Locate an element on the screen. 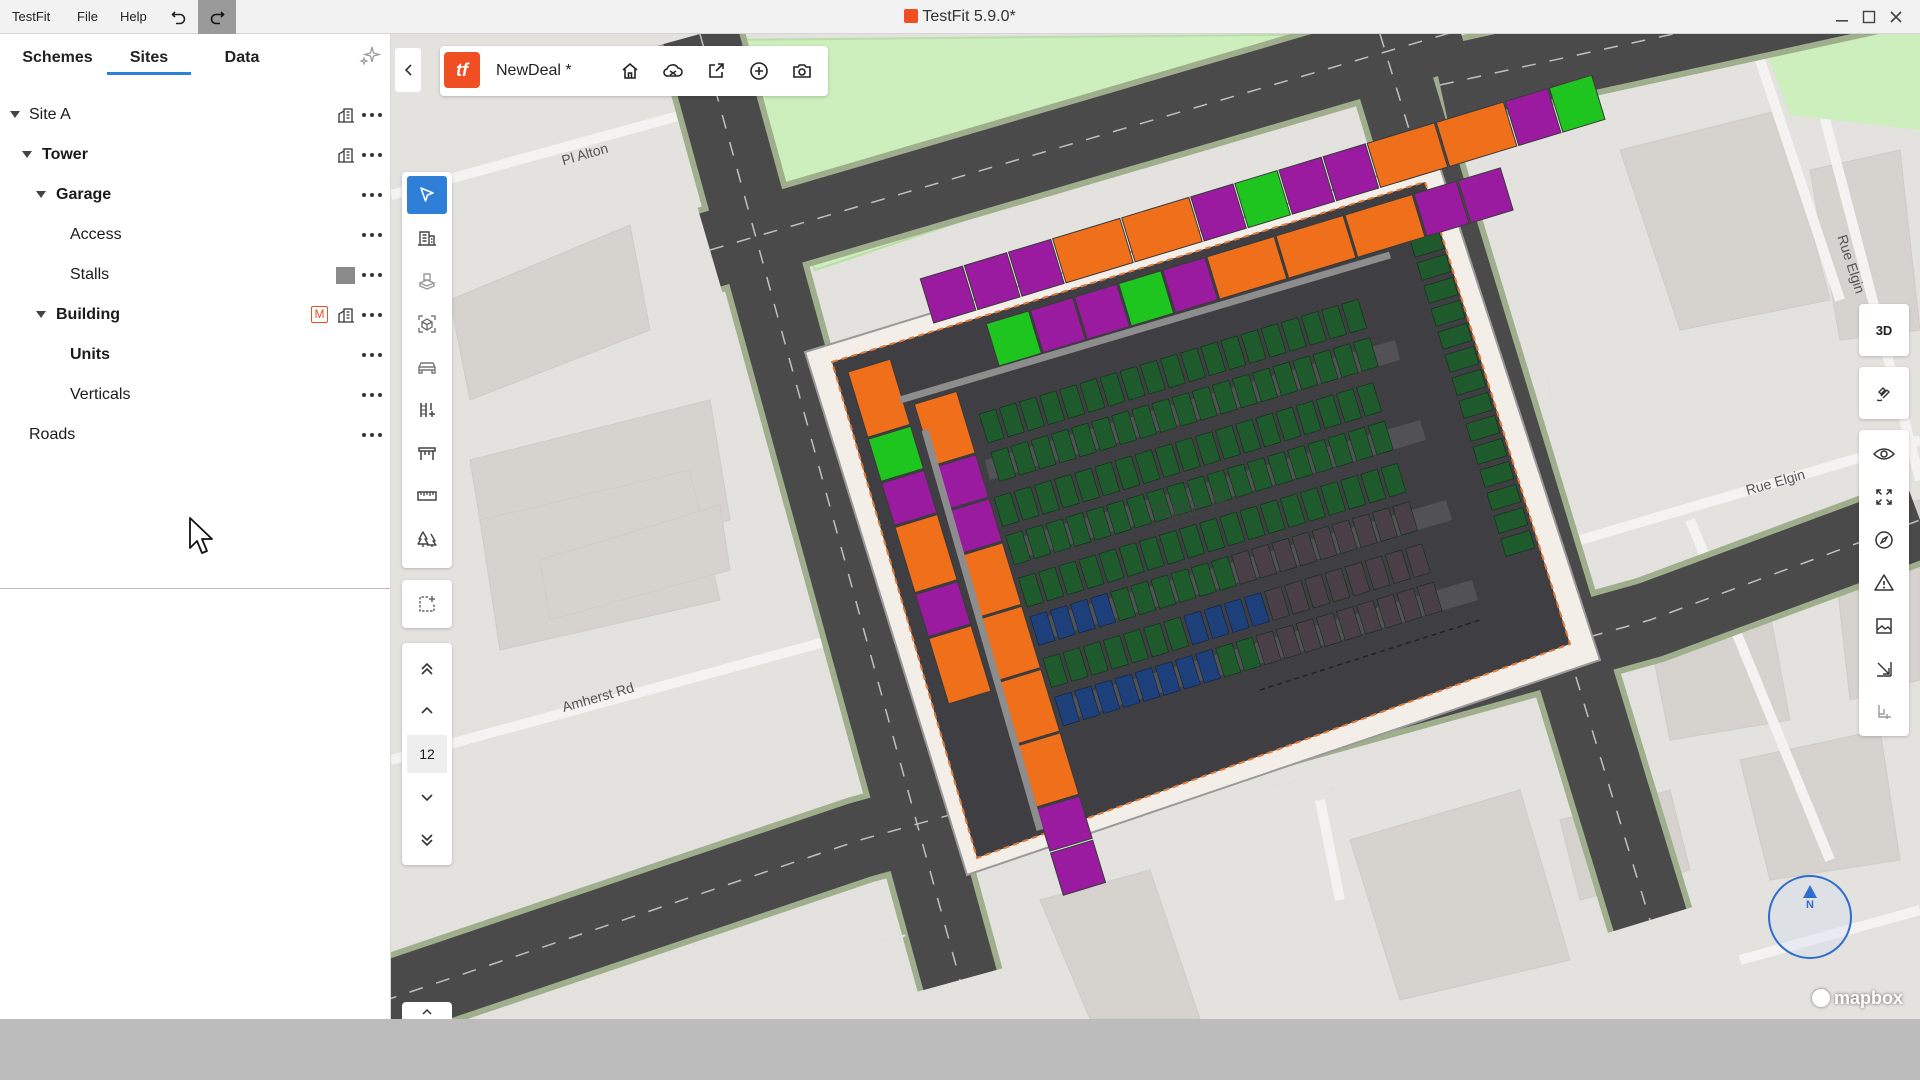 Image resolution: width=1920 pixels, height=1080 pixels. image-icon is located at coordinates (1884, 626).